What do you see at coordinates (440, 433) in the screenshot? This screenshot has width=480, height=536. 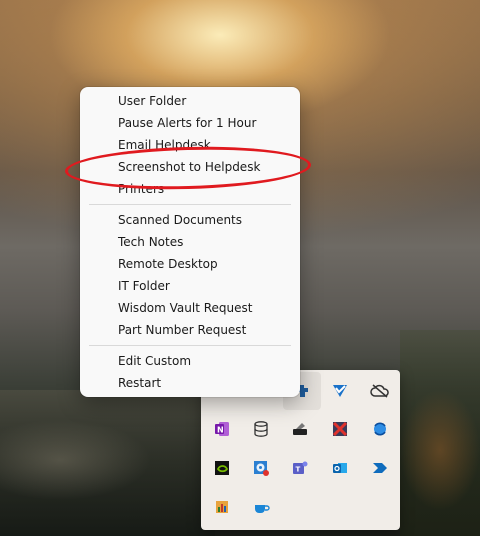 I see `wallpaper-brush` at bounding box center [440, 433].